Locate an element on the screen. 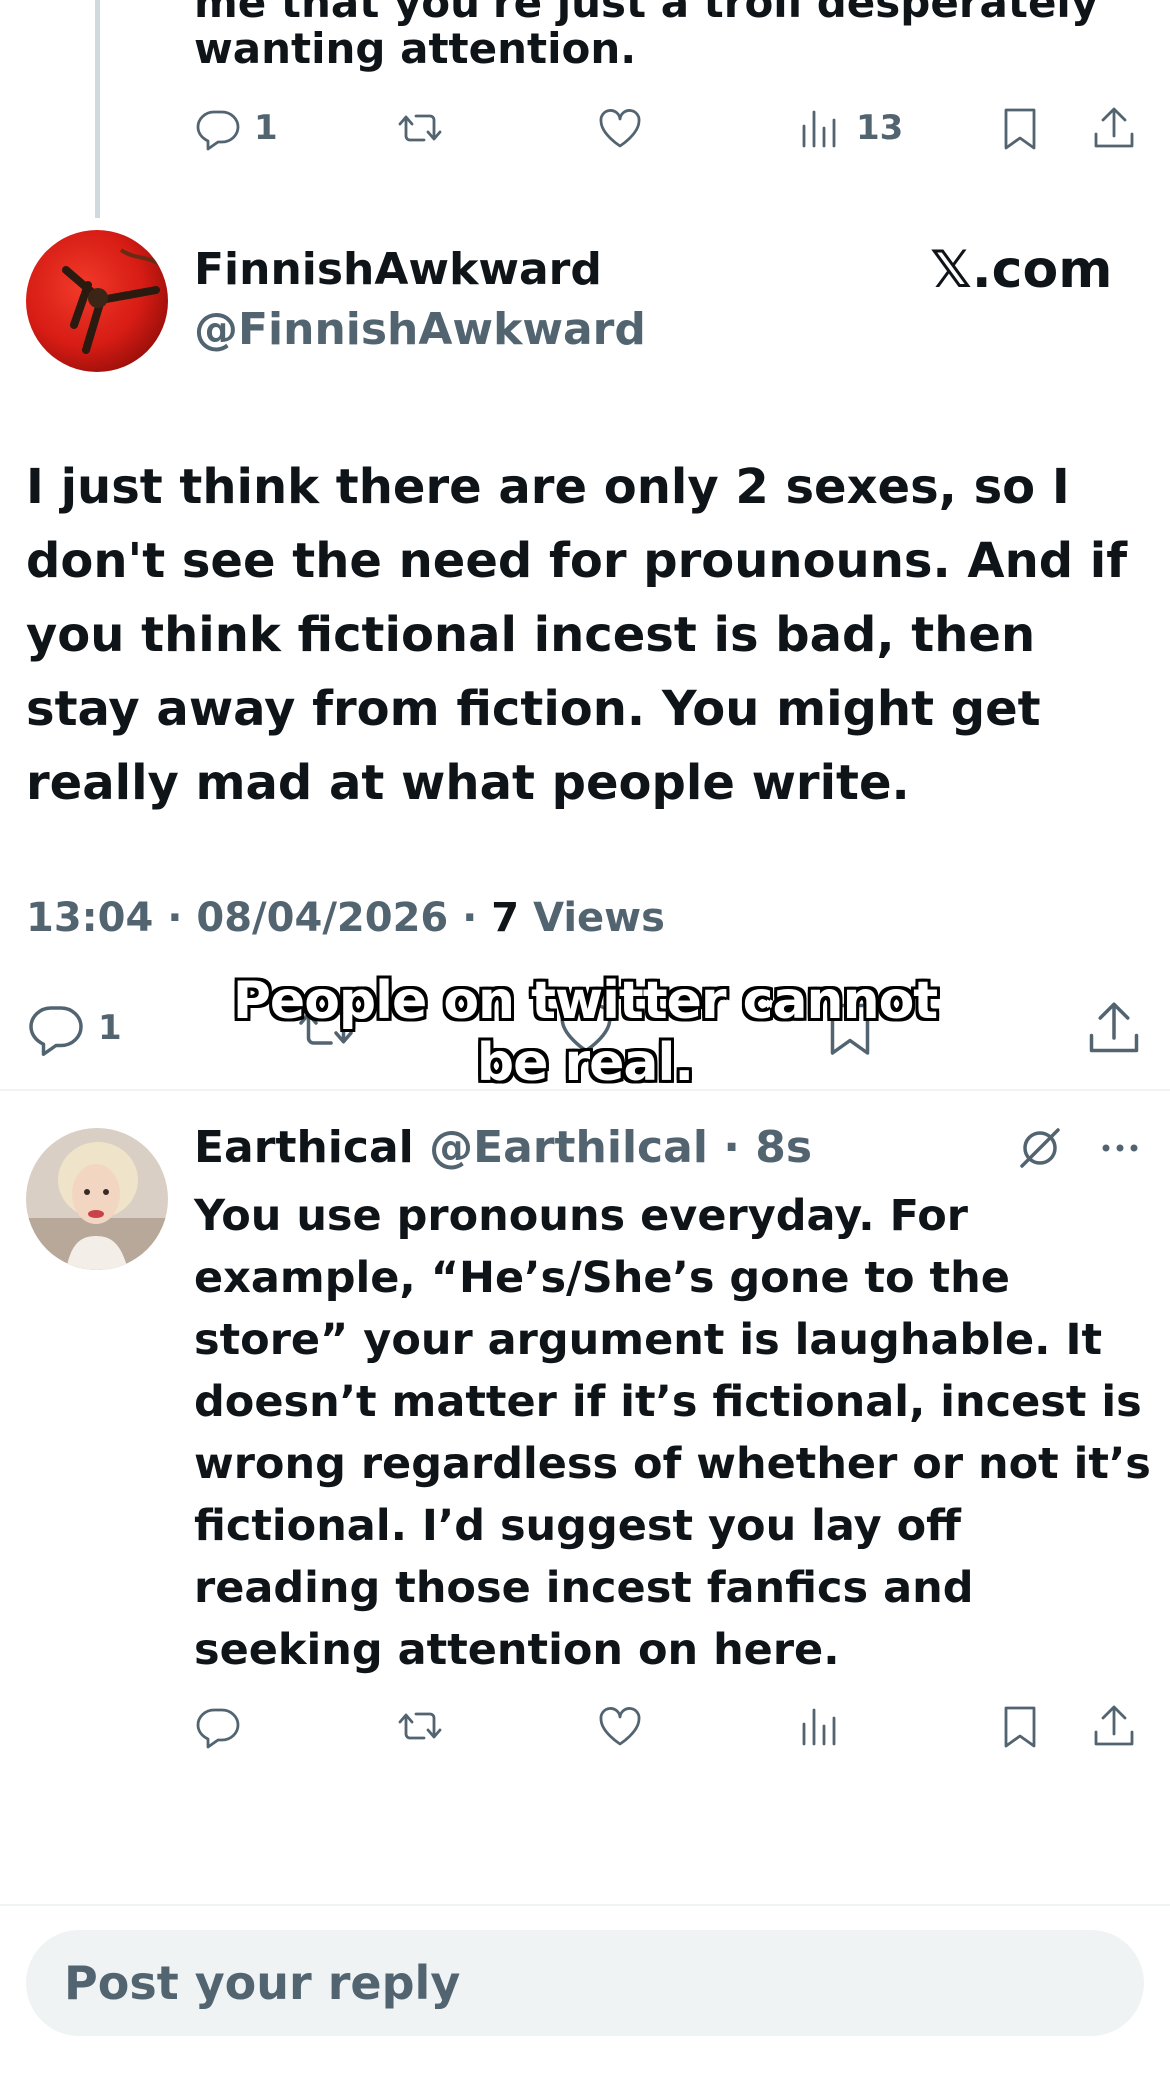  prev-bookmark-button is located at coordinates (1020, 128).